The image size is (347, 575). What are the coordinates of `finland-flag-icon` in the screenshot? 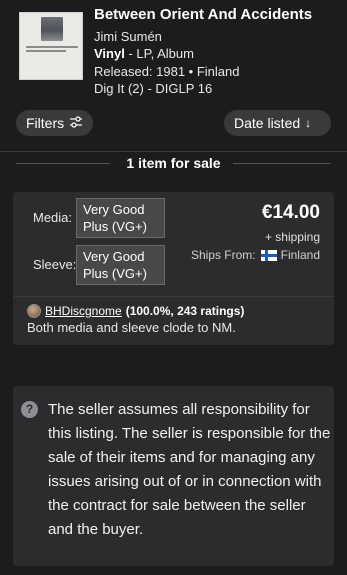 It's located at (268, 255).